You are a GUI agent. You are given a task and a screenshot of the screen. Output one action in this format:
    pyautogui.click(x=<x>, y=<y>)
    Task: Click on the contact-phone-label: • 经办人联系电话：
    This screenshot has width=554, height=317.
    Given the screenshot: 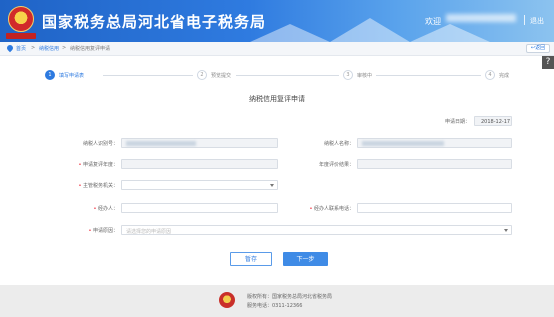 What is the action you would take?
    pyautogui.click(x=319, y=208)
    